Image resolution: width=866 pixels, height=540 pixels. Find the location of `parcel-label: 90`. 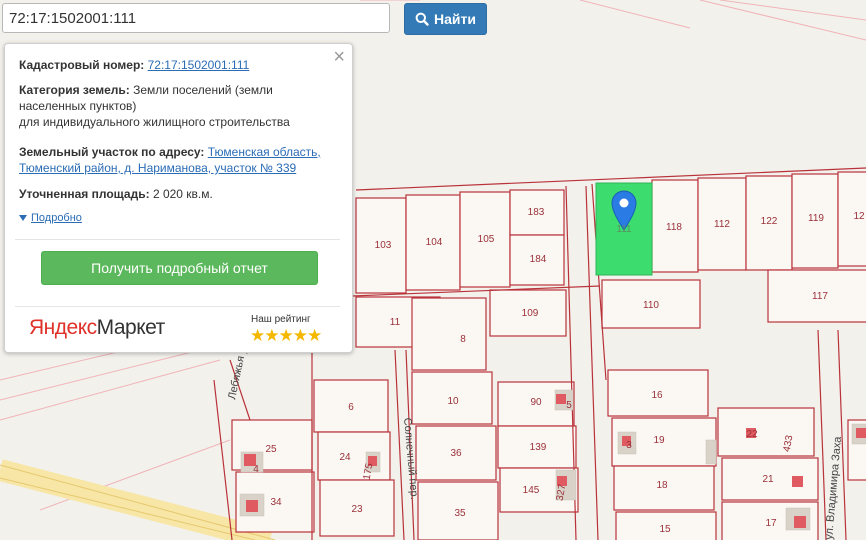

parcel-label: 90 is located at coordinates (536, 402).